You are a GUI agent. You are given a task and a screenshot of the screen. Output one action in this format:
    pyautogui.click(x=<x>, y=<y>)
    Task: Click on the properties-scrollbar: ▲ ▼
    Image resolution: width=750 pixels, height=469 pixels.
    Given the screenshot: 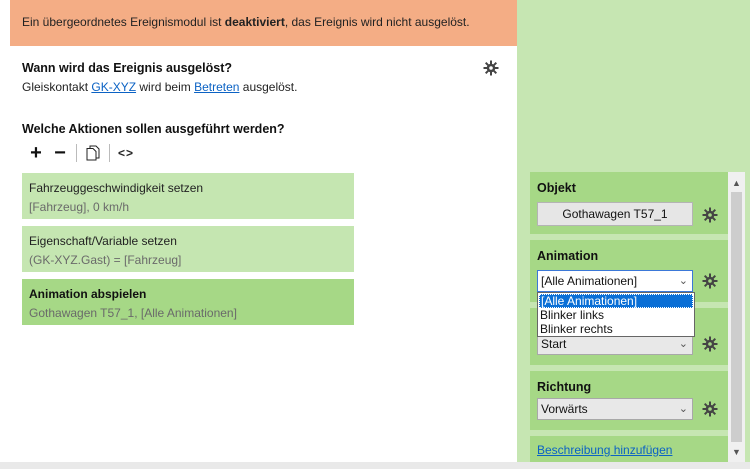 What is the action you would take?
    pyautogui.click(x=736, y=317)
    